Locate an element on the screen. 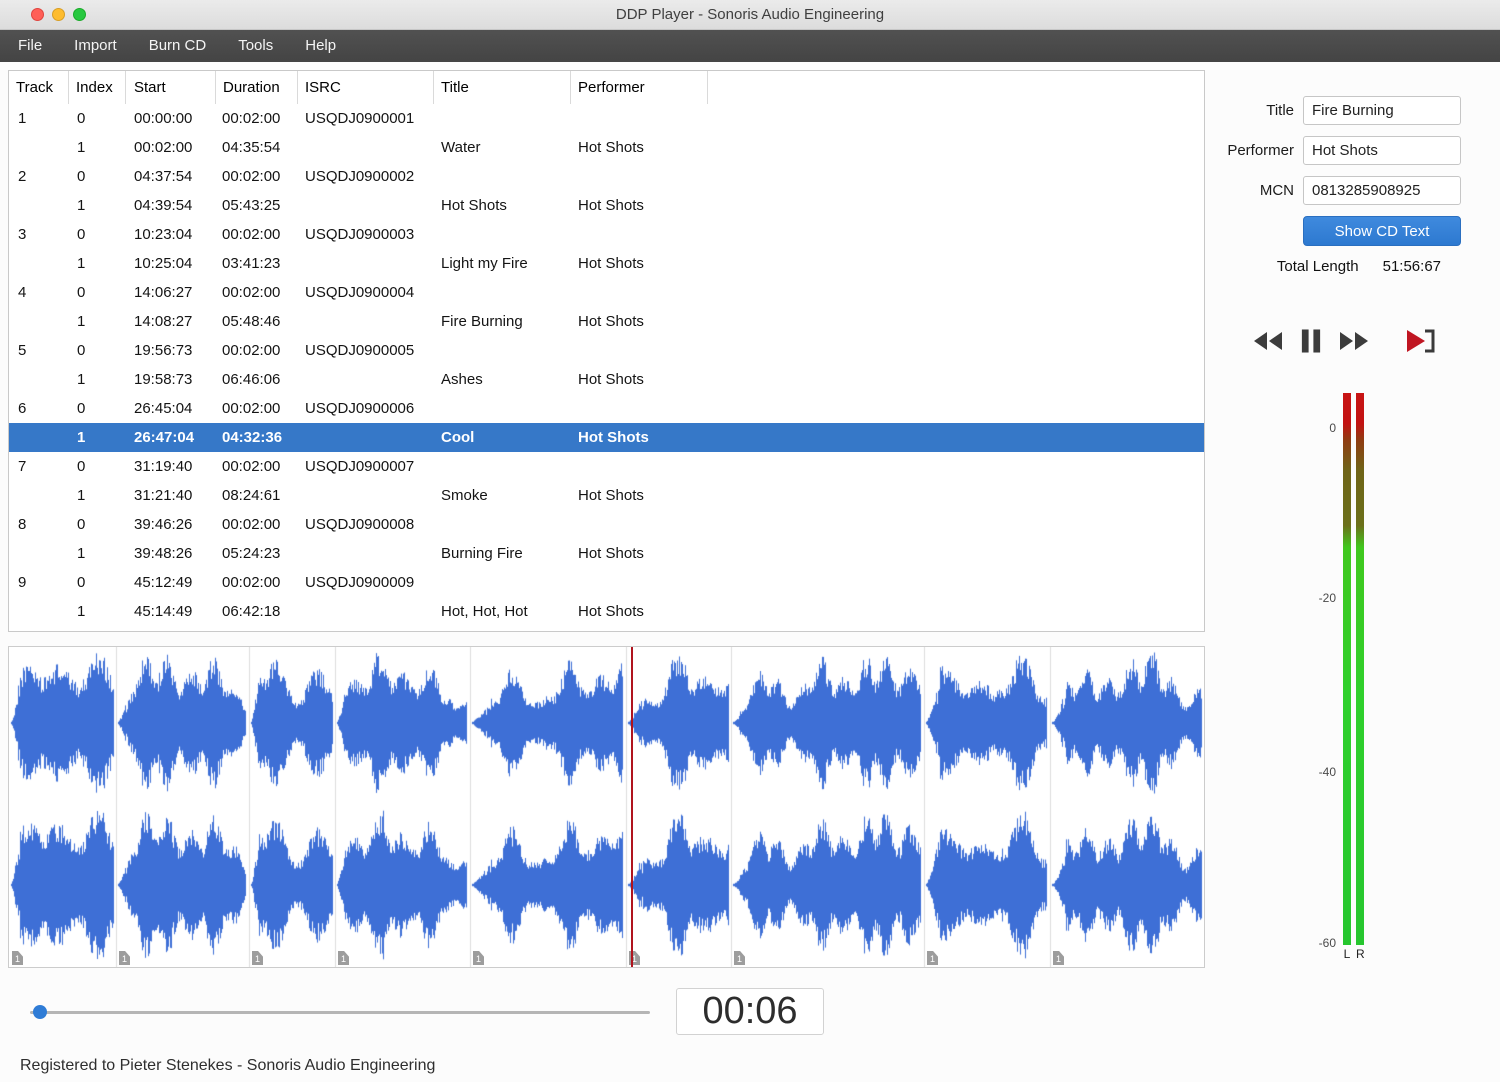 Image resolution: width=1500 pixels, height=1082 pixels. transport-controls is located at coordinates (1344, 341).